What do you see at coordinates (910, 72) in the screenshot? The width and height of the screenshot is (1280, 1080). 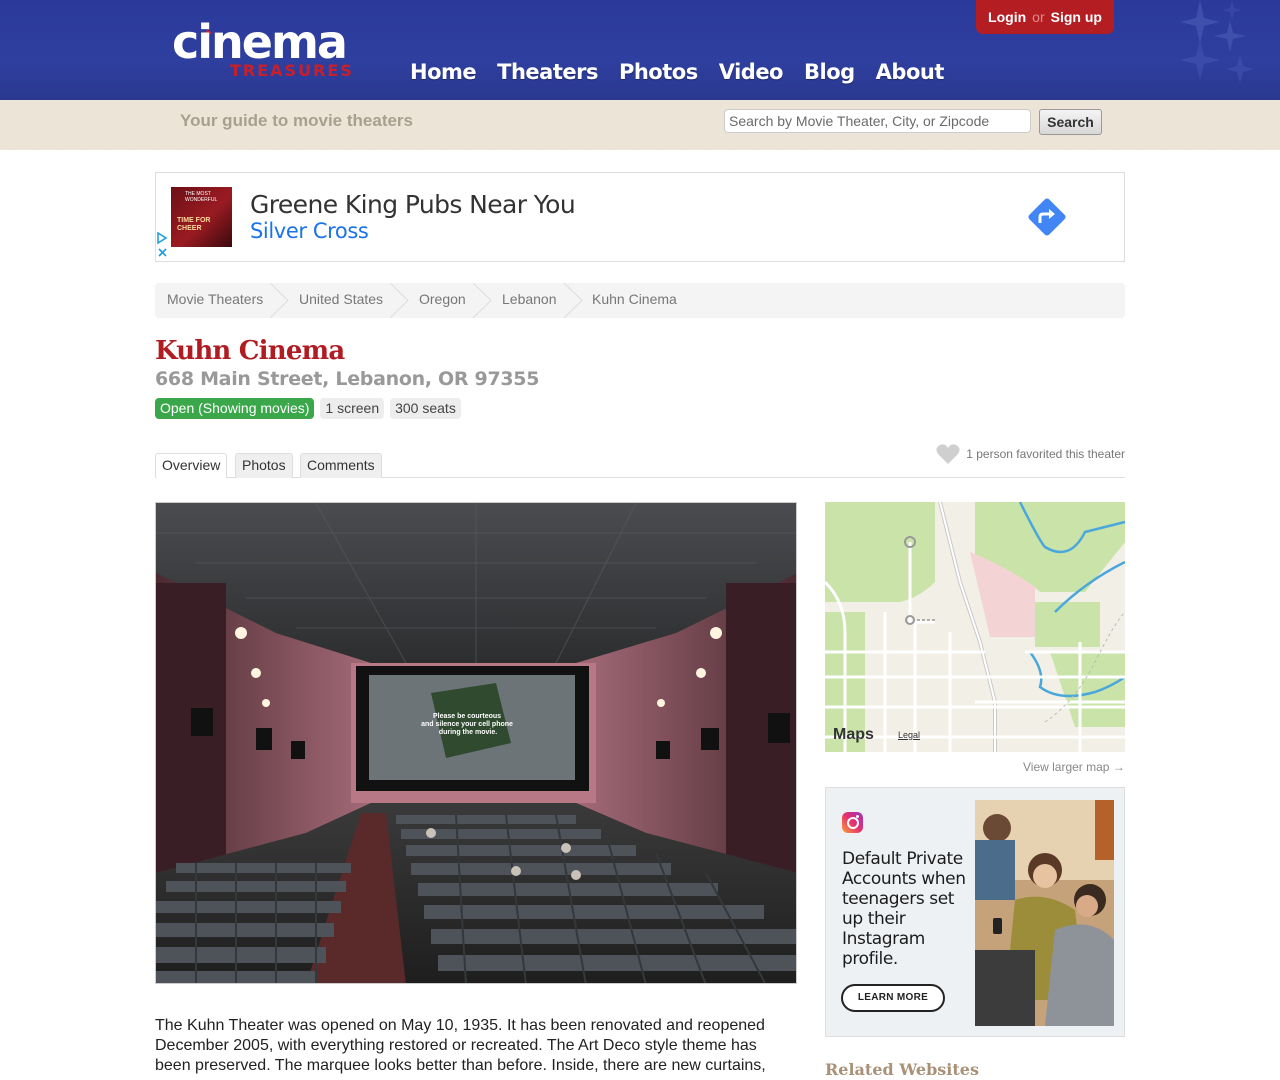 I see `nav-about: About` at bounding box center [910, 72].